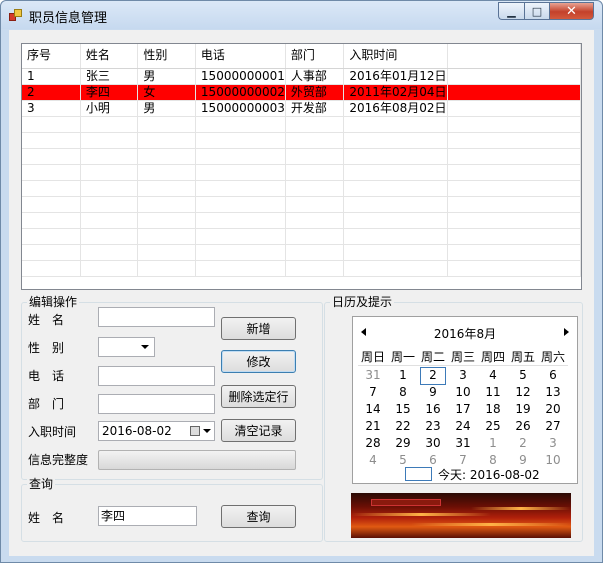 This screenshot has width=603, height=563. I want to click on calendar-day: 12, so click(523, 392).